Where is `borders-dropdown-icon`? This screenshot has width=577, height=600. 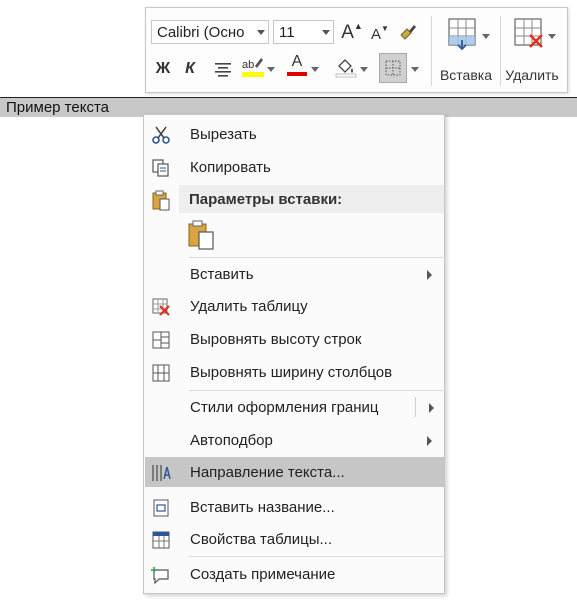
borders-dropdown-icon is located at coordinates (415, 69).